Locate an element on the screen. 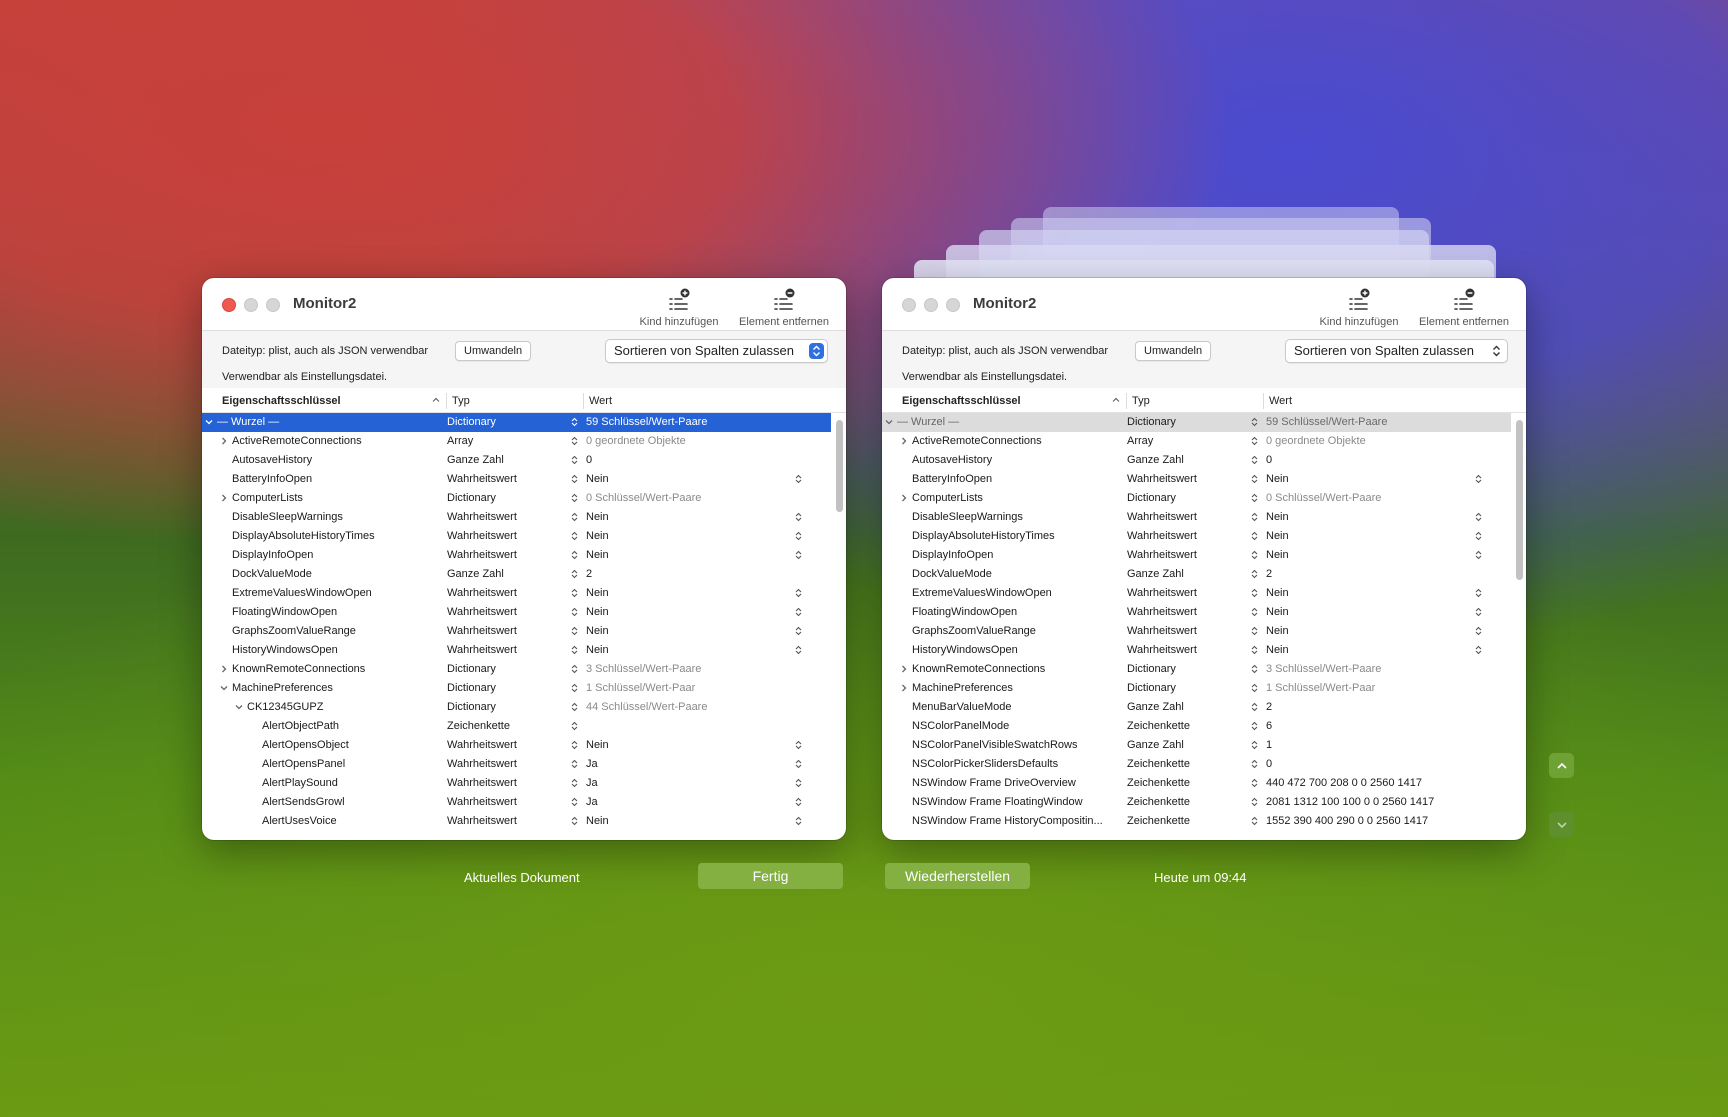 Image resolution: width=1728 pixels, height=1117 pixels. remove-element-button: Element entfernen is located at coordinates (784, 308).